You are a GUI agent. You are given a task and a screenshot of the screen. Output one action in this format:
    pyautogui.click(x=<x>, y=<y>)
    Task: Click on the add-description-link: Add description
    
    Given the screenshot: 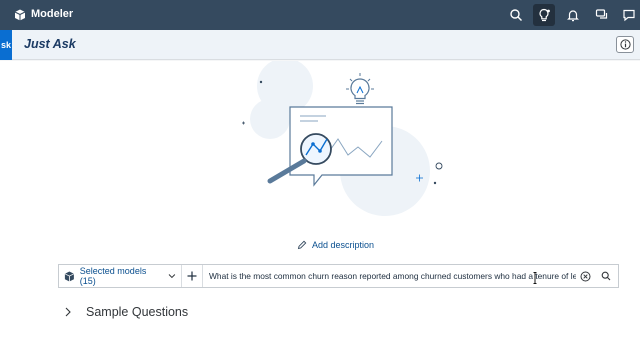 What is the action you would take?
    pyautogui.click(x=335, y=245)
    